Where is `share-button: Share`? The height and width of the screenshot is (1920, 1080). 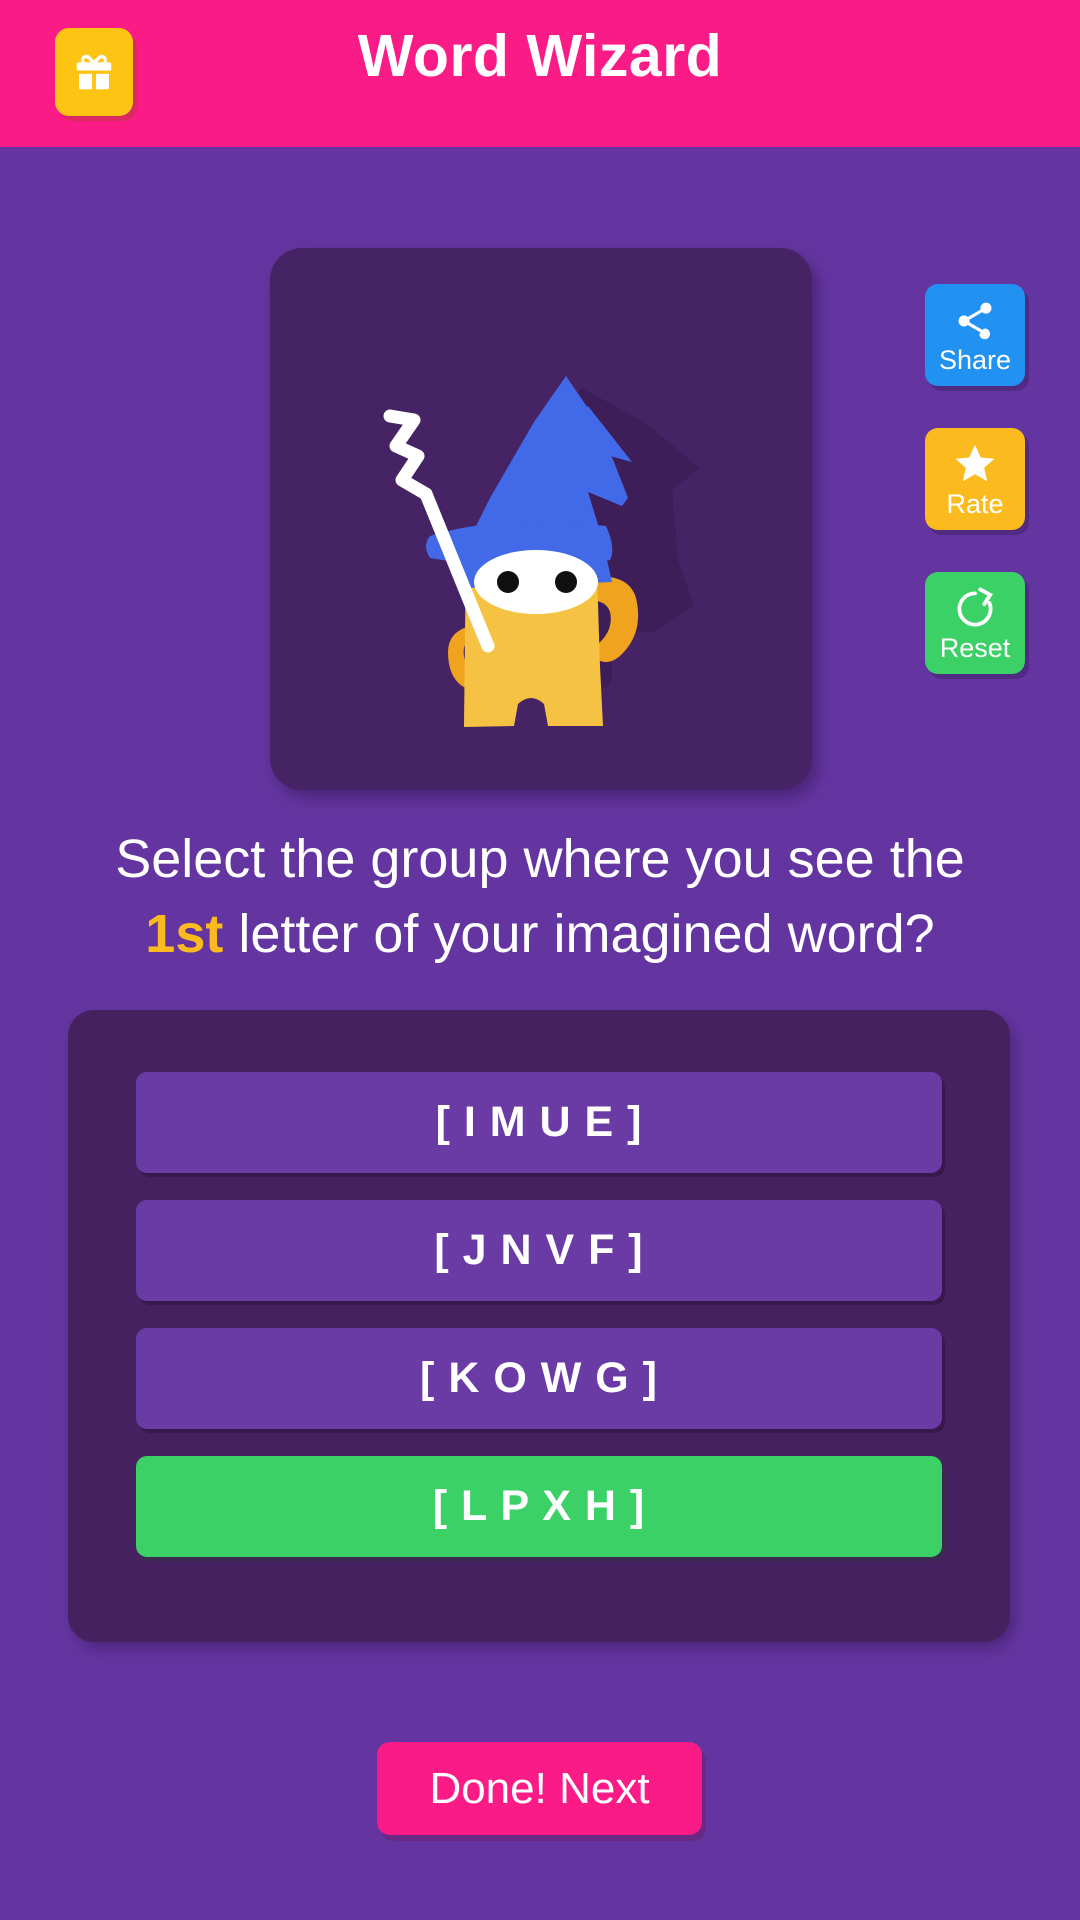 share-button: Share is located at coordinates (975, 335).